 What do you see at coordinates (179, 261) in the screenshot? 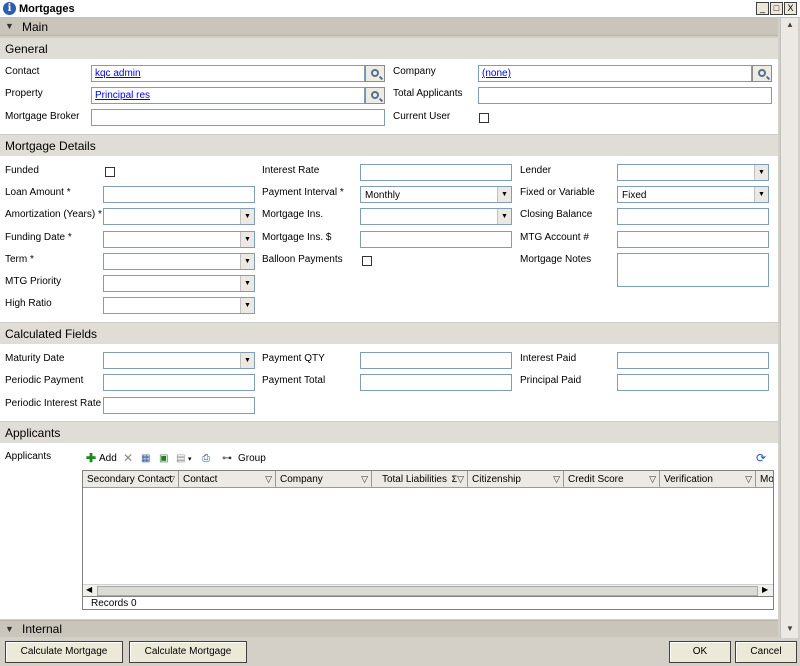
I see `term-select: ▼` at bounding box center [179, 261].